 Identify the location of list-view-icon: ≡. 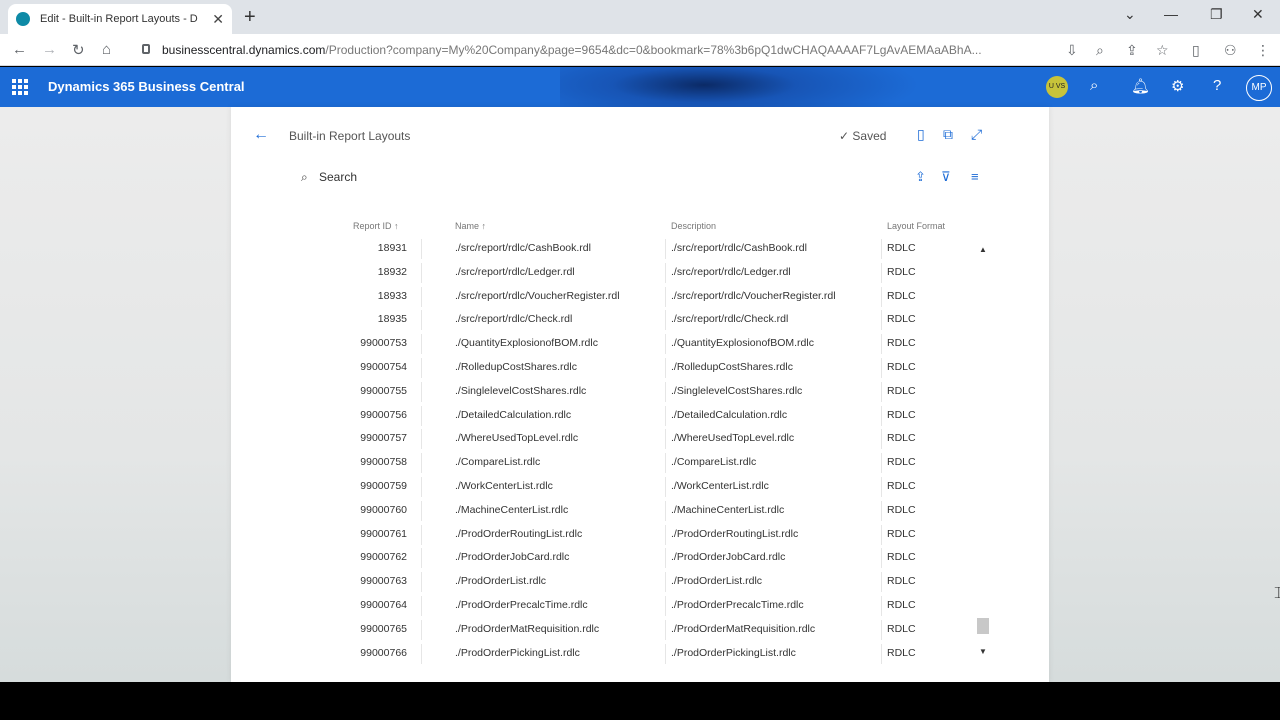
(975, 176).